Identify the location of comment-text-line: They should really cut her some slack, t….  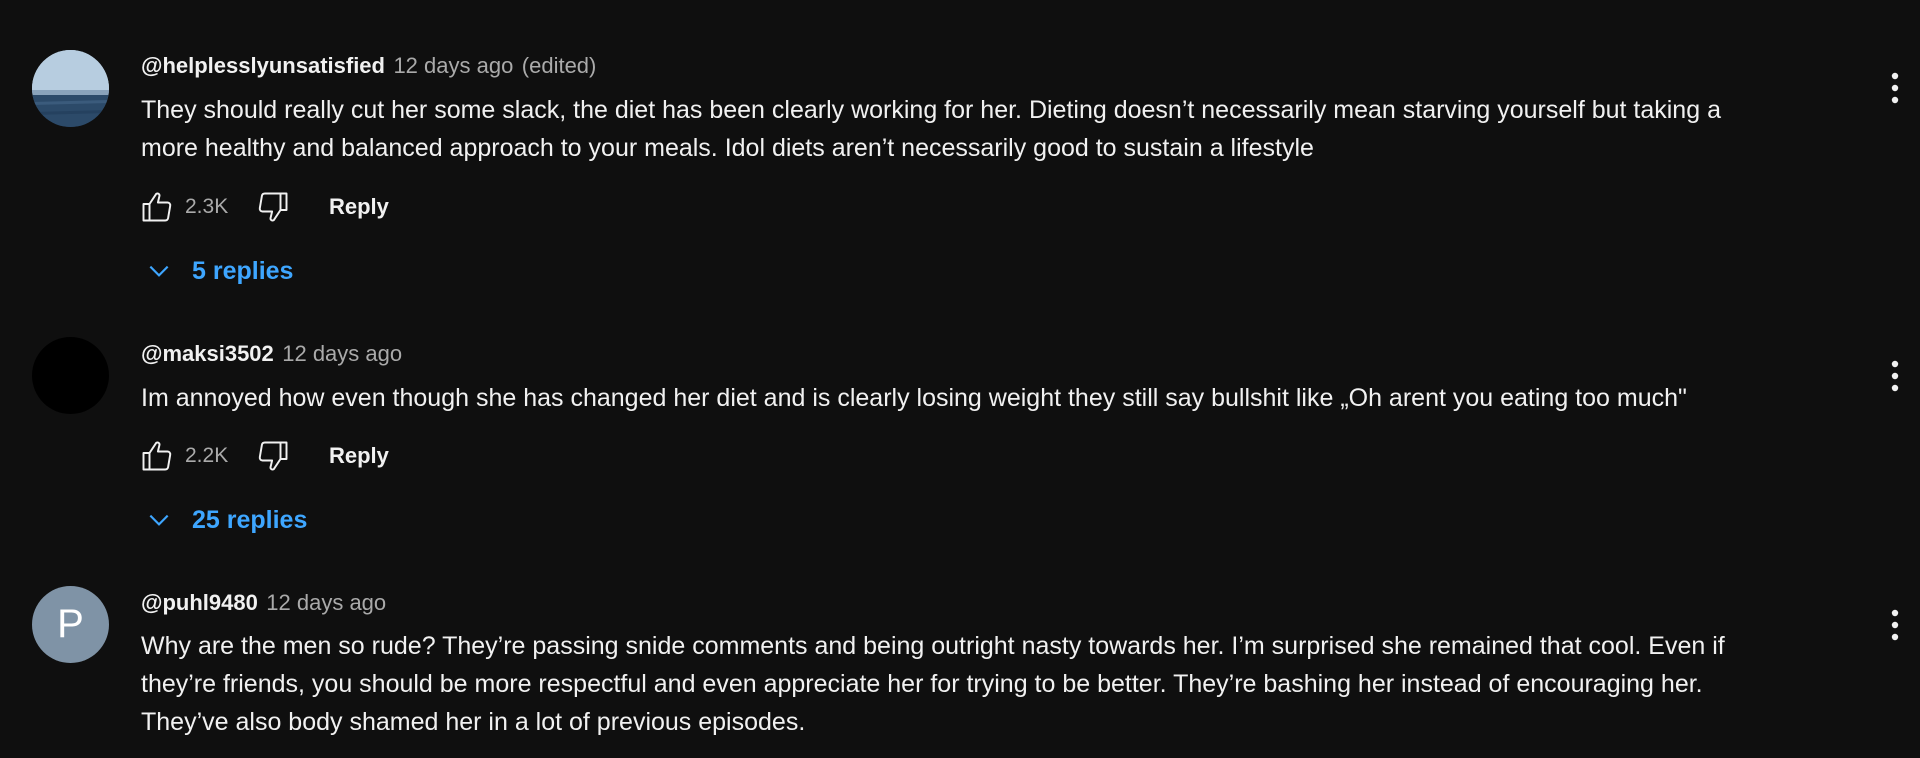
(931, 110).